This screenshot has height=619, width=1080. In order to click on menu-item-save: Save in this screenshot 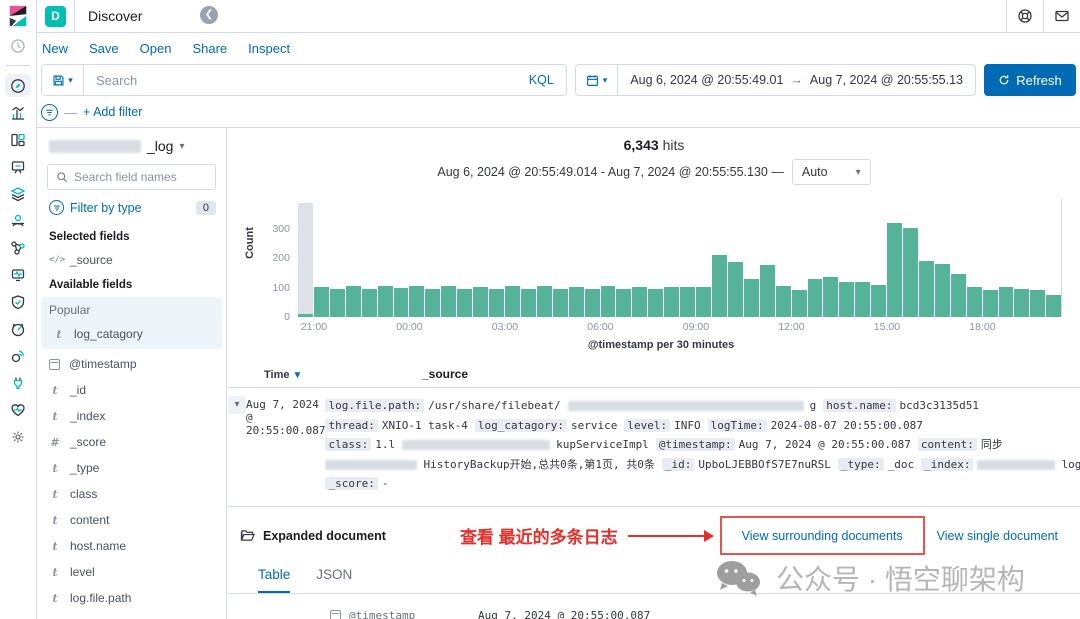, I will do `click(104, 48)`.